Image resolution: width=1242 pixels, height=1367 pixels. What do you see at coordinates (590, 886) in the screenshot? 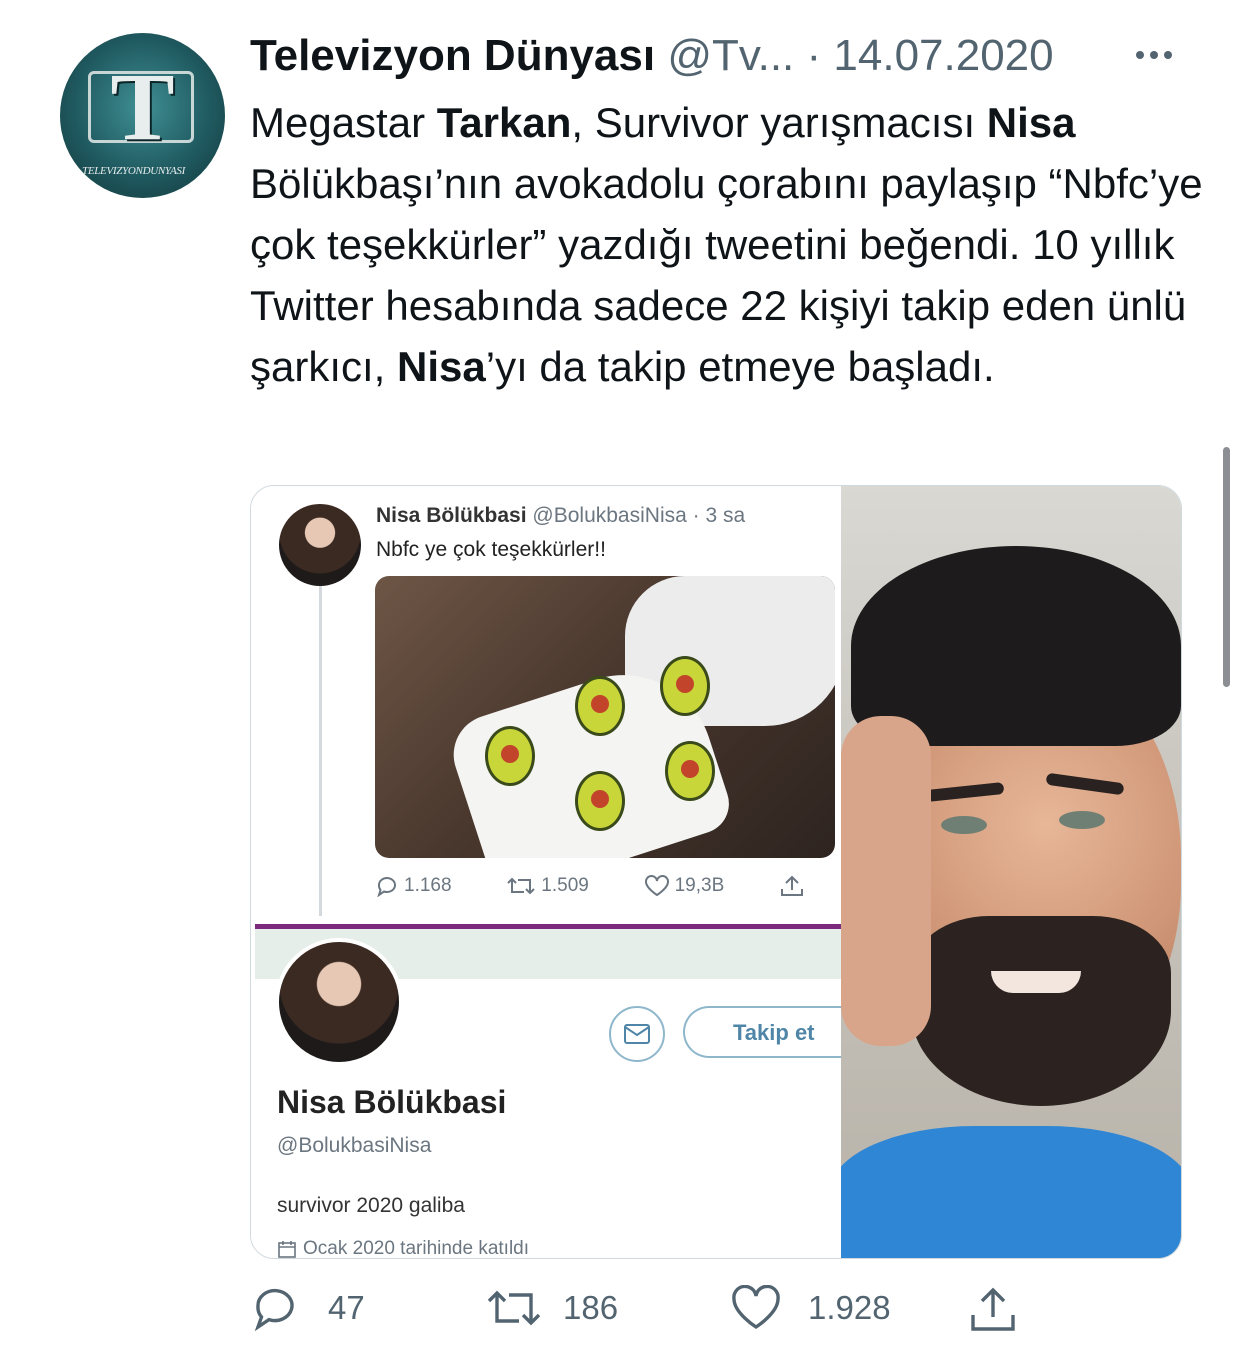
I see `embedded-actions: 1.168 1.509 19,3B` at bounding box center [590, 886].